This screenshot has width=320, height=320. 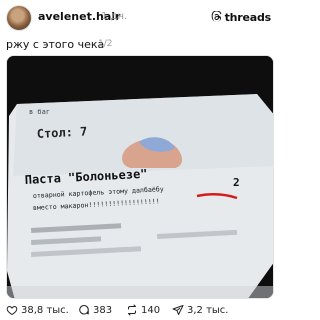 I want to click on share-count: 3,2 тыс., so click(x=208, y=310).